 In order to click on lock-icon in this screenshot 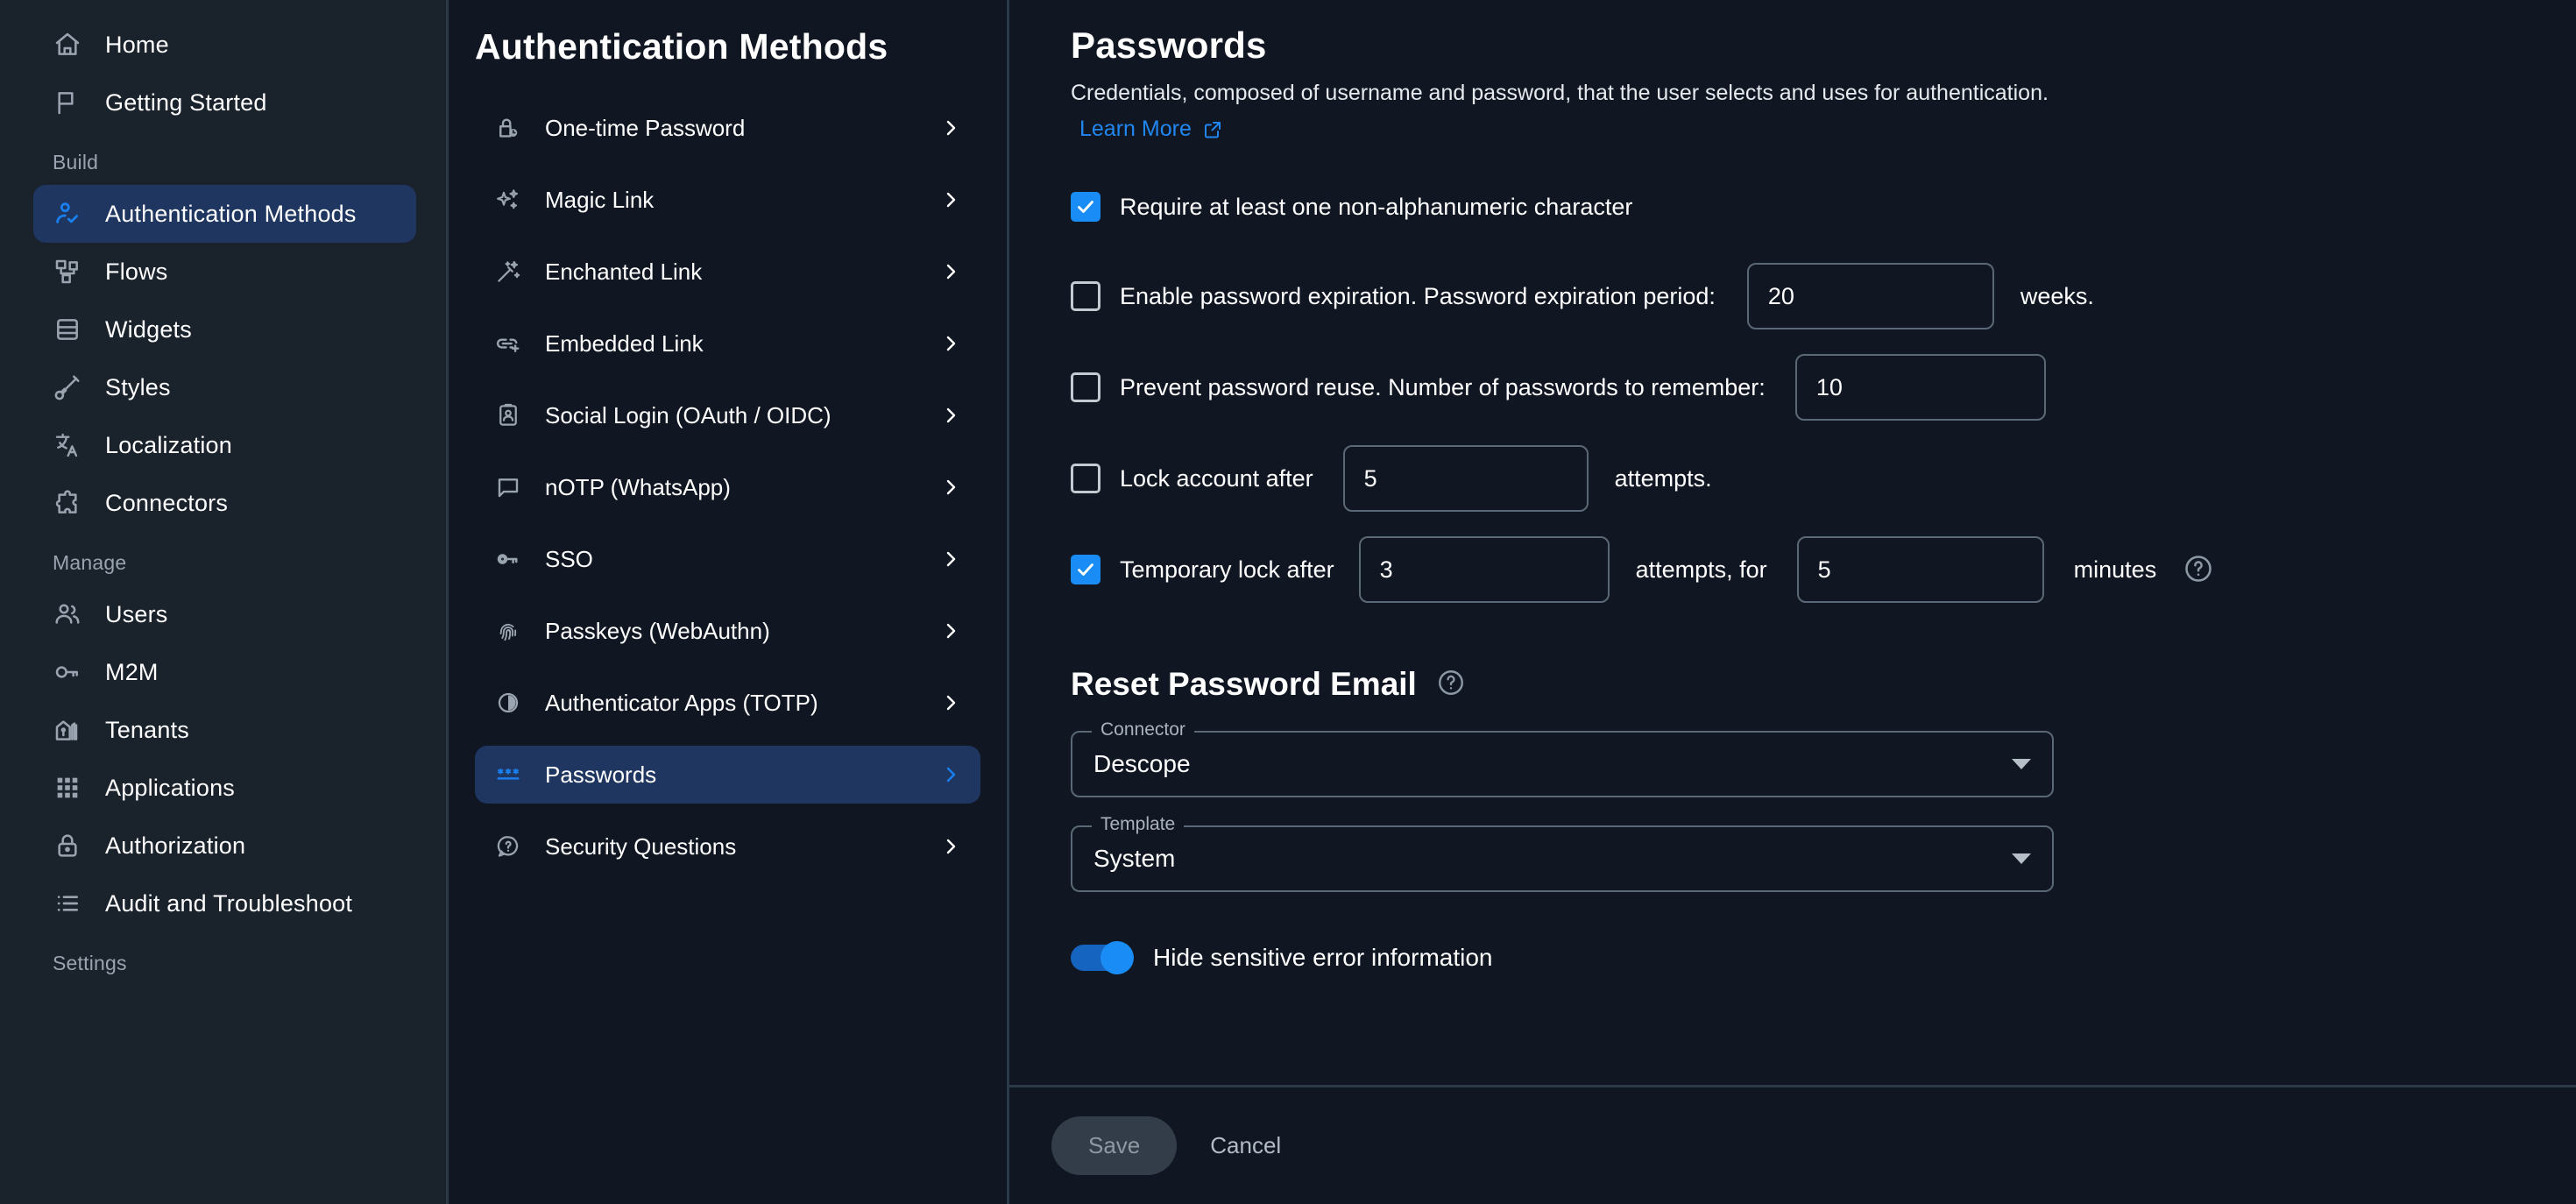, I will do `click(67, 846)`.